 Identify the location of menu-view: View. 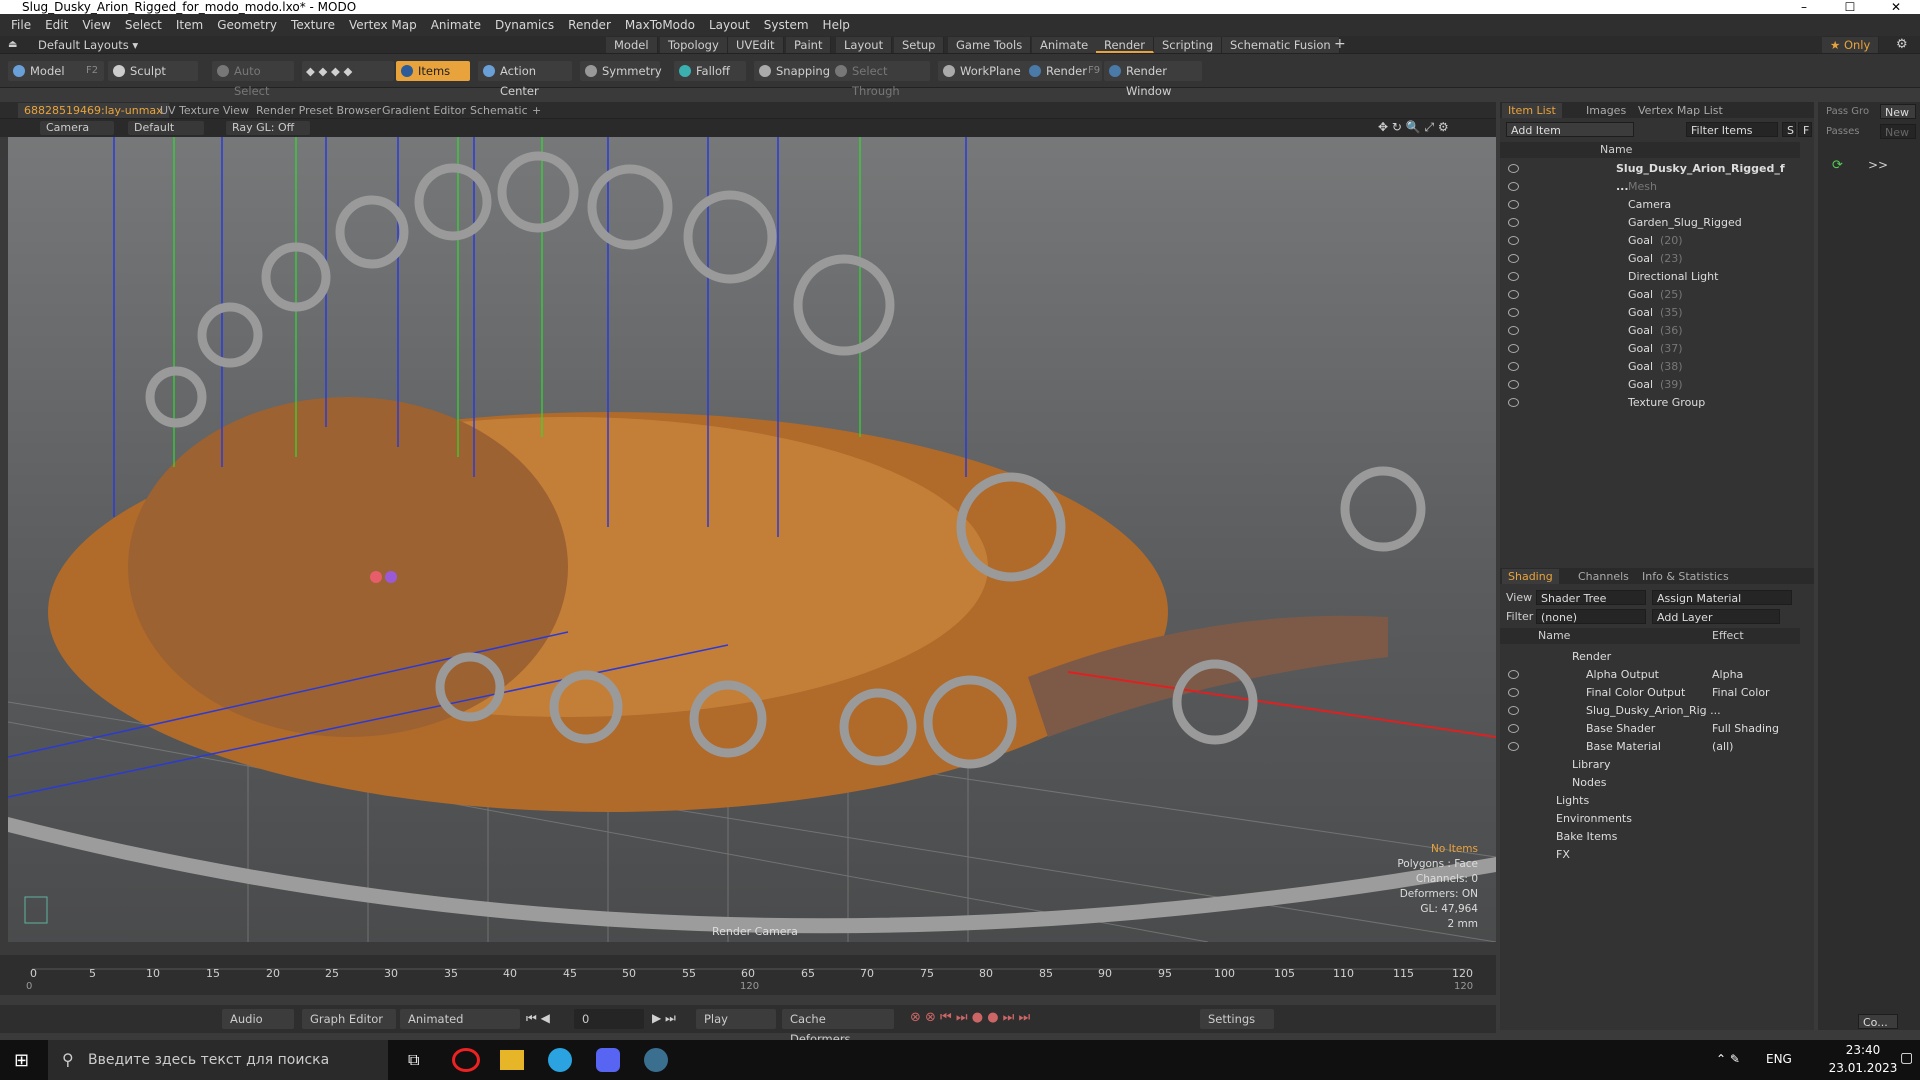
(96, 25).